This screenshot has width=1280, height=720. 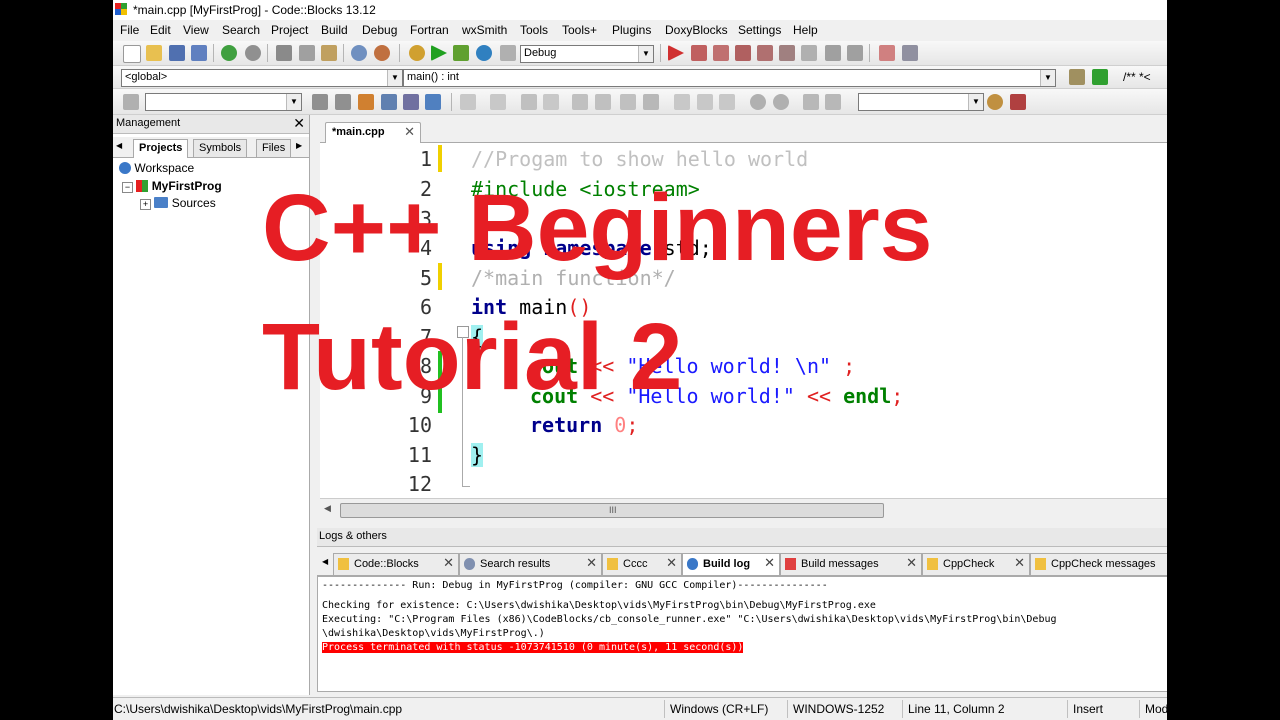 I want to click on rectangle-icon, so click(x=498, y=102).